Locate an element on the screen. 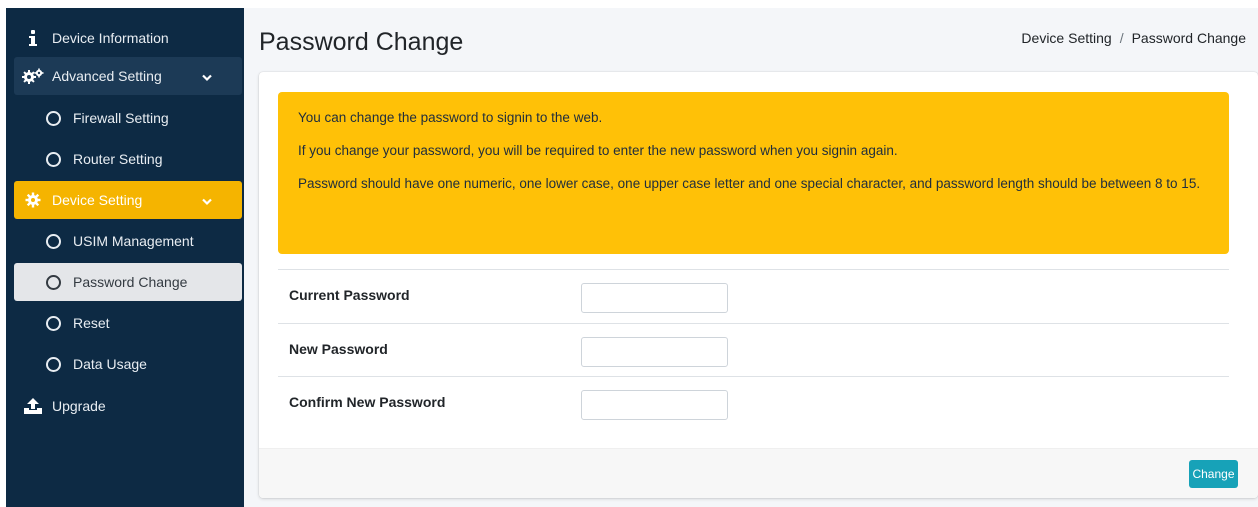  breadcrumb: Device Setting / Password Change is located at coordinates (1133, 38).